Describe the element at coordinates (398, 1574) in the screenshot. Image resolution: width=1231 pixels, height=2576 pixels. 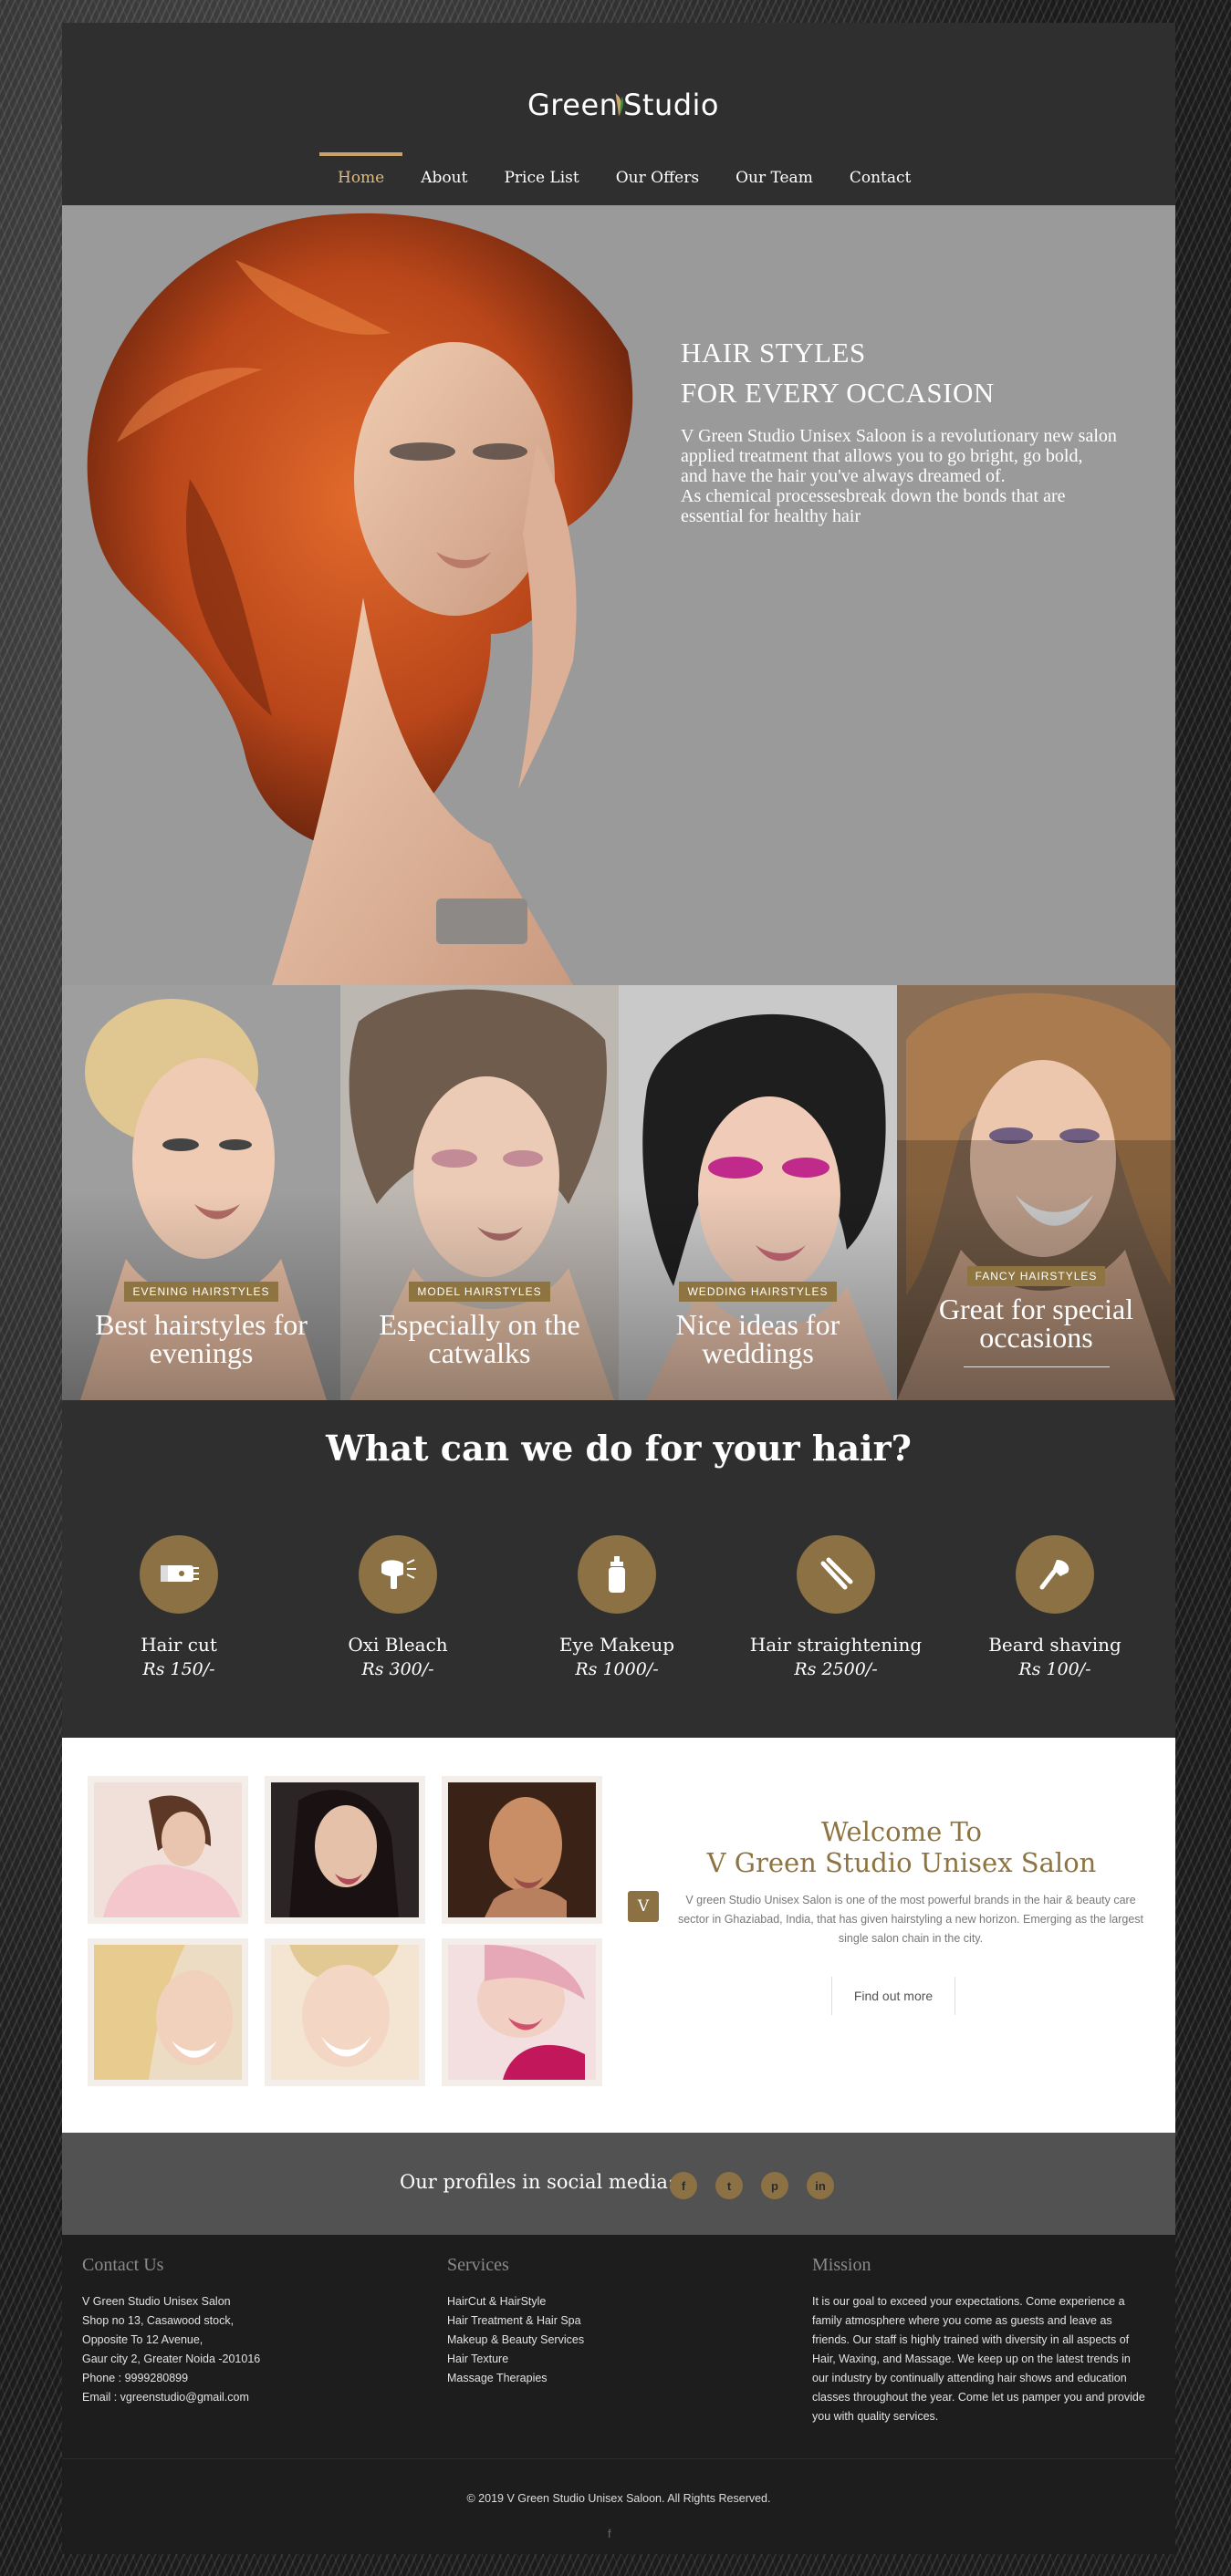
I see `hair-dryer-icon` at that location.